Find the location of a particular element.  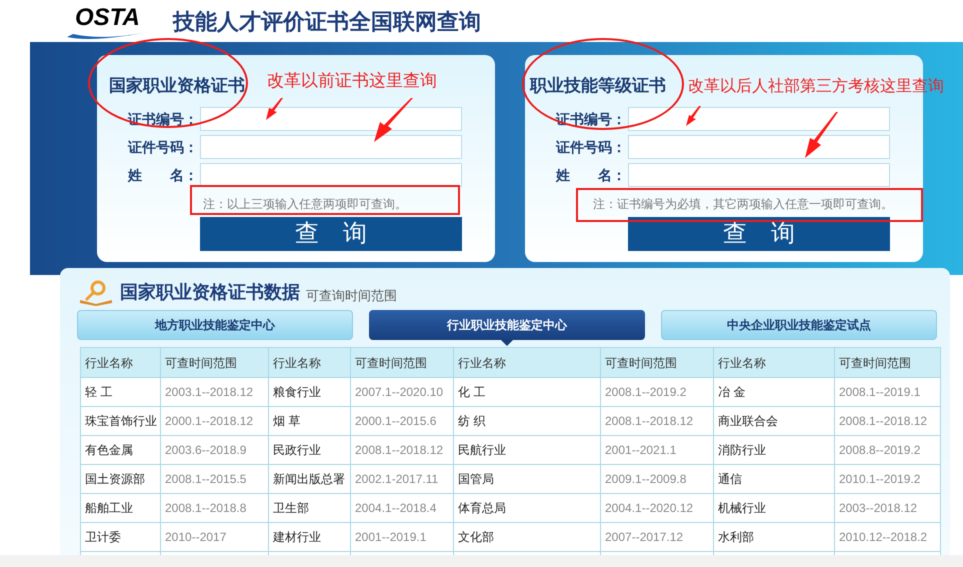

annotation-text: 改革以前证书这里查询 is located at coordinates (352, 81).